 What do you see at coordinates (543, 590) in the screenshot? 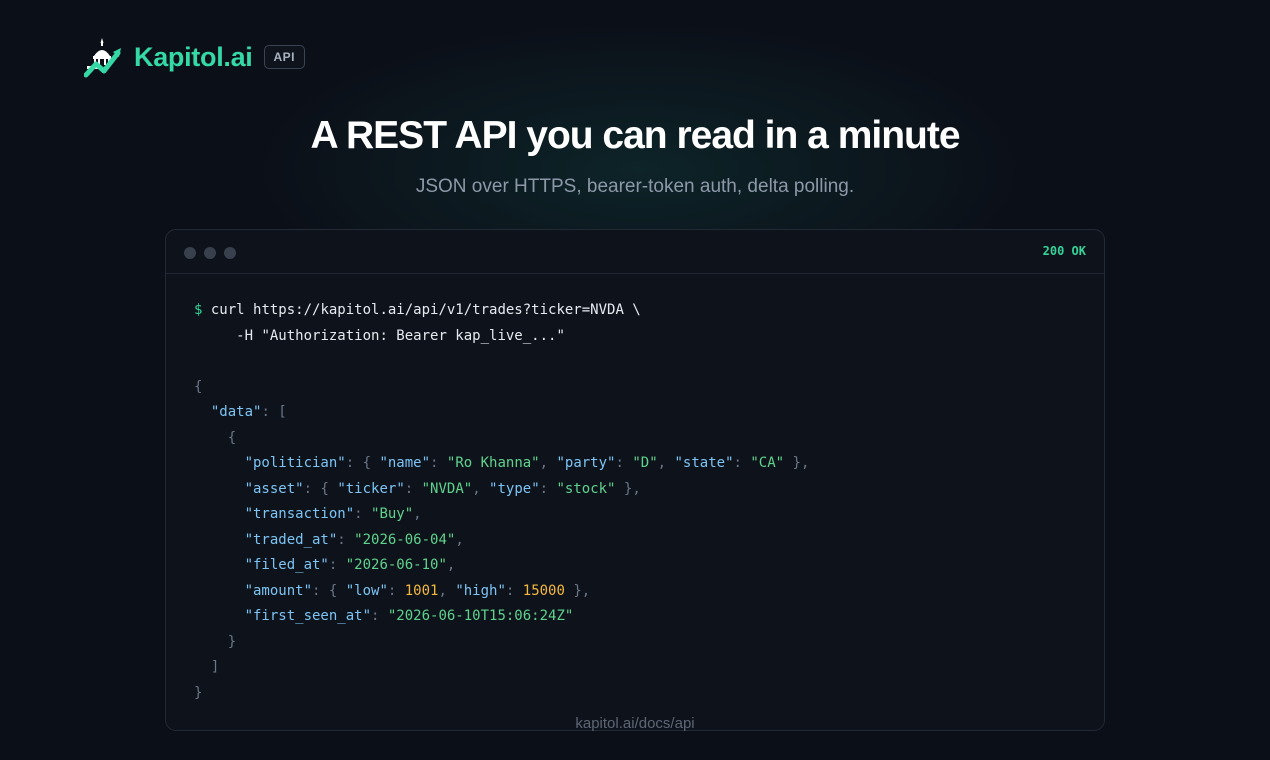
I see `json-number: 15000` at bounding box center [543, 590].